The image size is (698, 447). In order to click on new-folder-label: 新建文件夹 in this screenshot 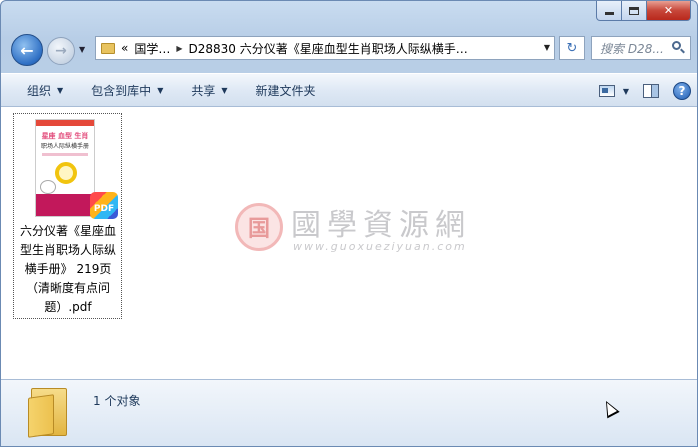, I will do `click(285, 90)`.